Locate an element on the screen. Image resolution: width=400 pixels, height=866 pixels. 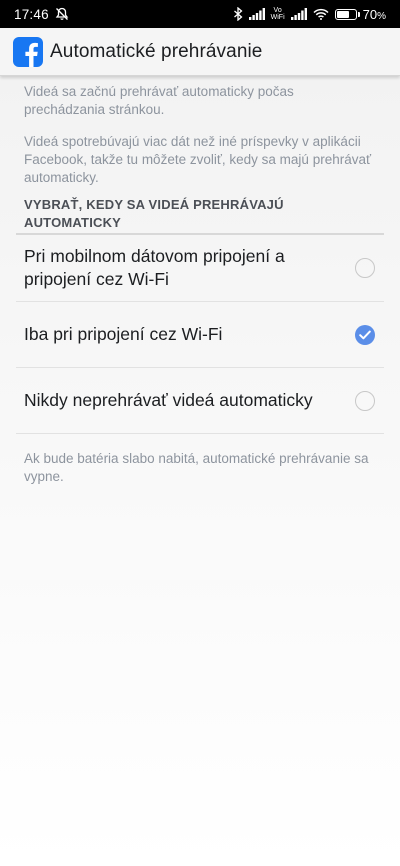
facebook-logo-icon is located at coordinates (28, 51).